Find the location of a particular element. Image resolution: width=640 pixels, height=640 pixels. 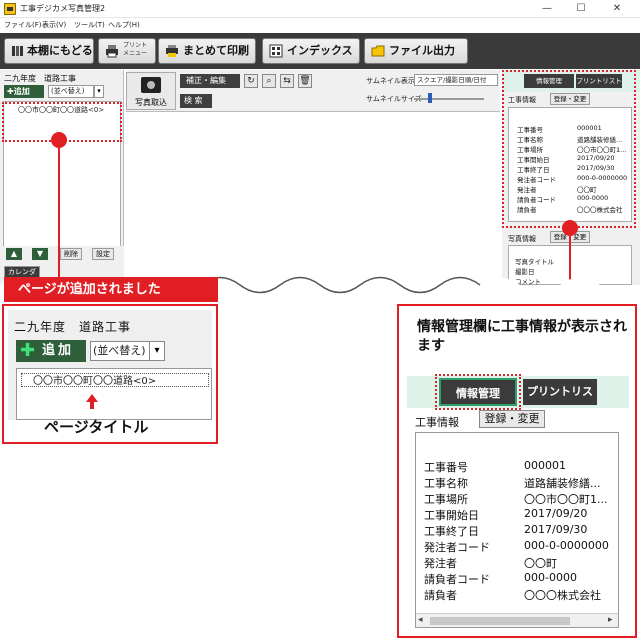

plus-icon: ✚ is located at coordinates (28, 350).